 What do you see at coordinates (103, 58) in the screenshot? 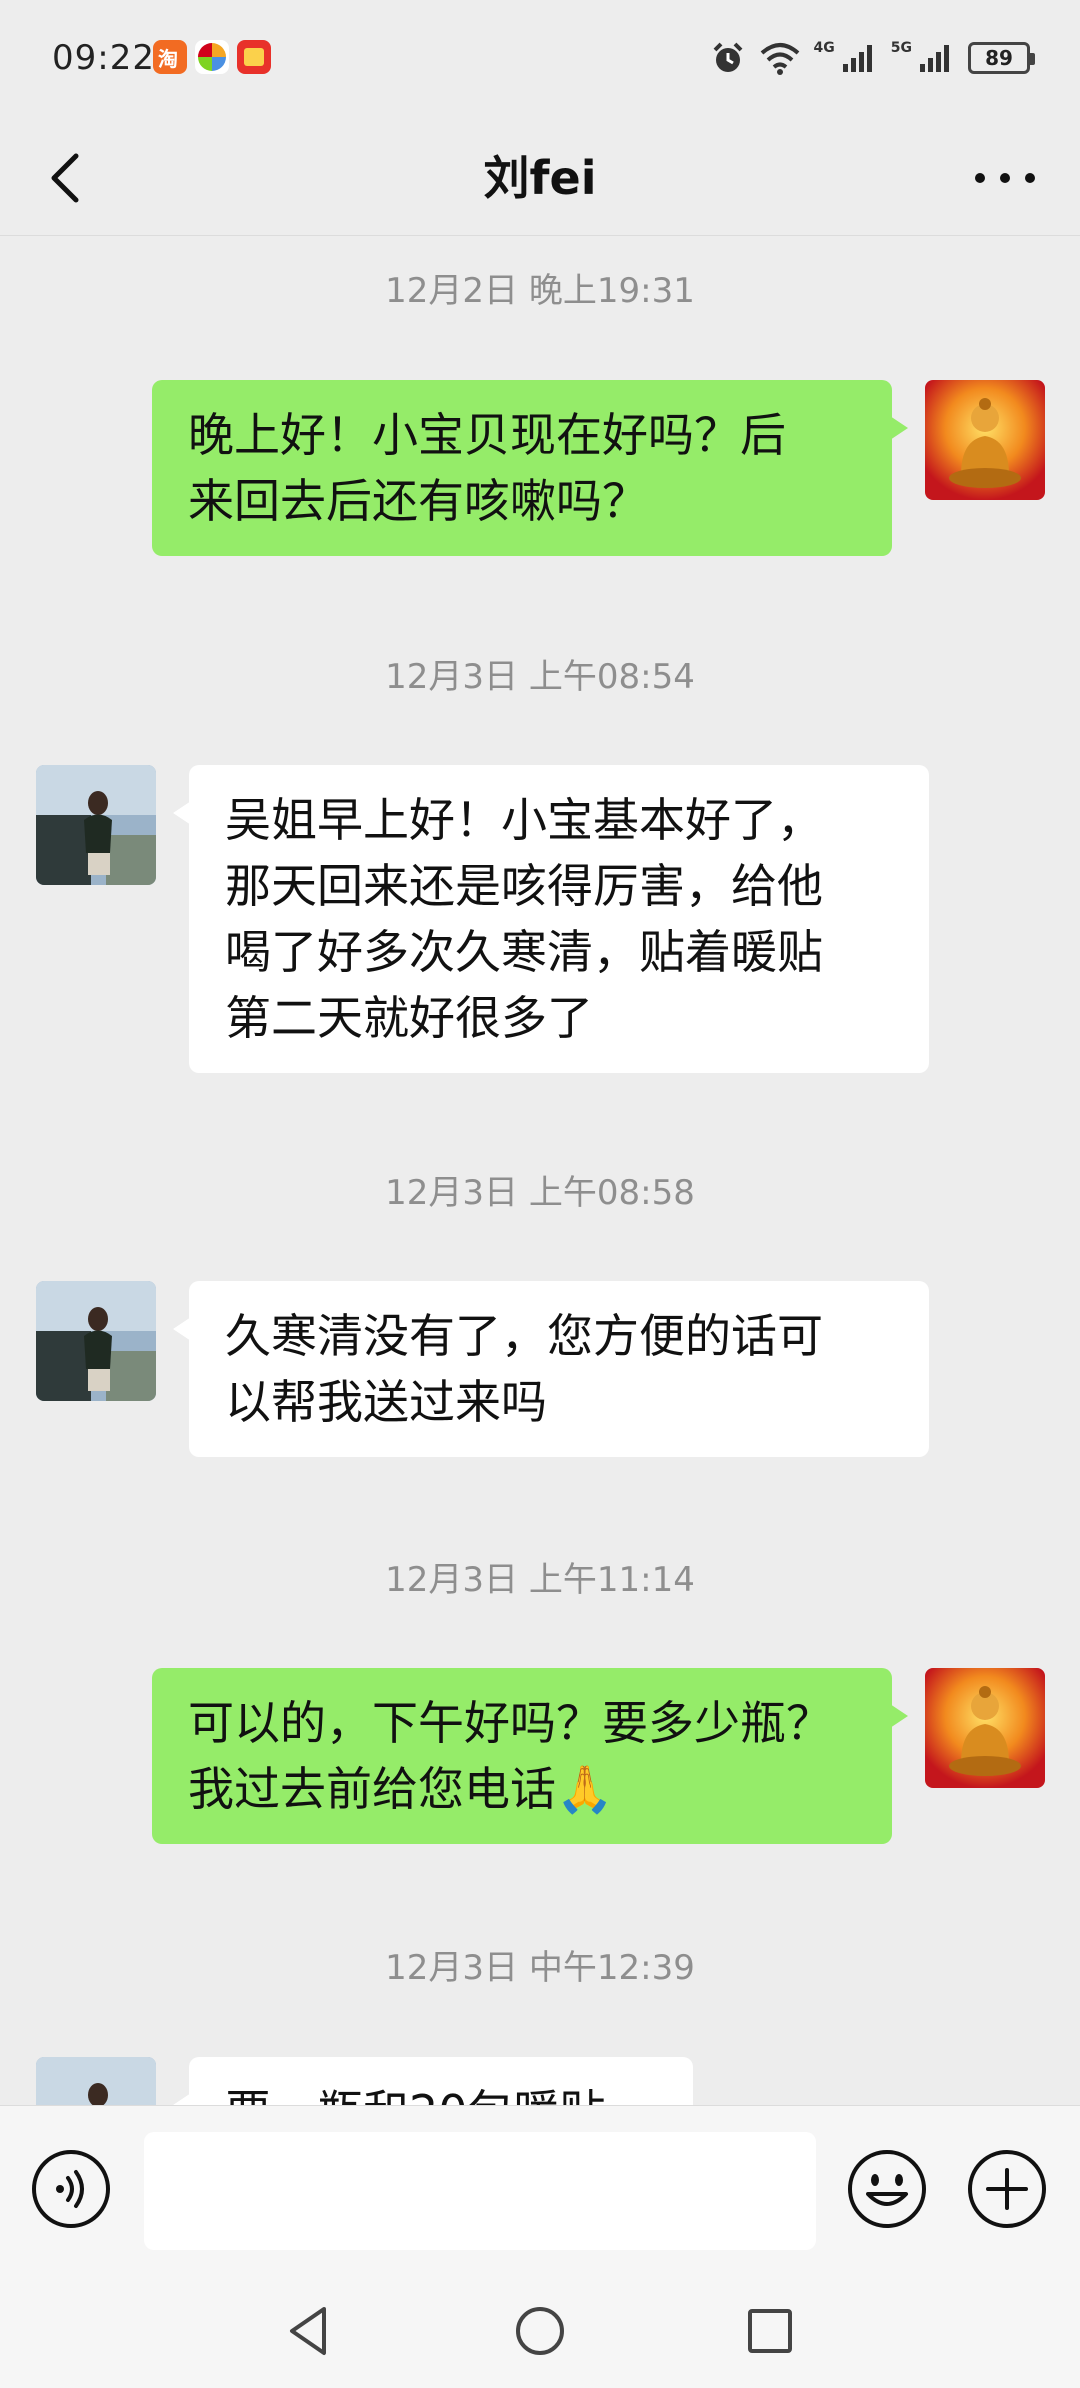
I see `status-time: 09:22` at bounding box center [103, 58].